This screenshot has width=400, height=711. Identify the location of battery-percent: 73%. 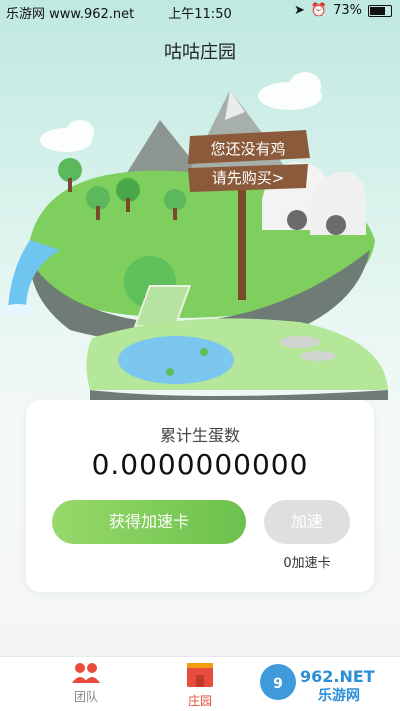
(347, 10).